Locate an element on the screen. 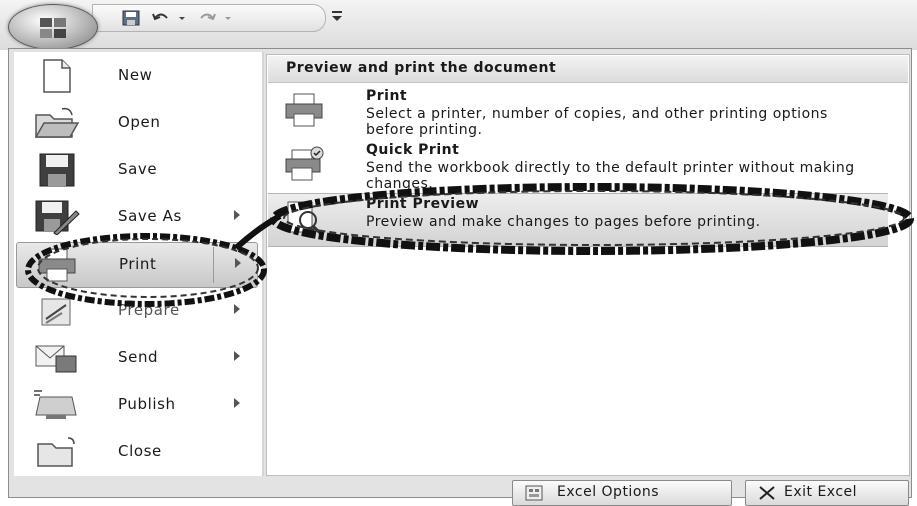 The width and height of the screenshot is (917, 506). menu-item-label: Save As is located at coordinates (150, 216).